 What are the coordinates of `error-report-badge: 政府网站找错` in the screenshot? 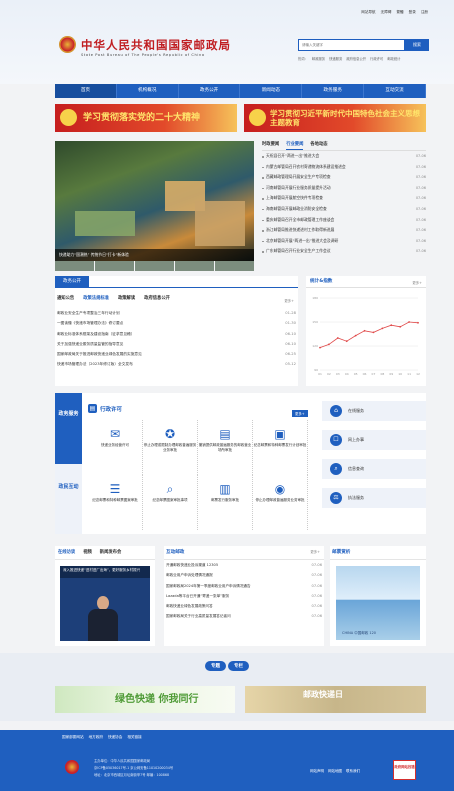 It's located at (404, 770).